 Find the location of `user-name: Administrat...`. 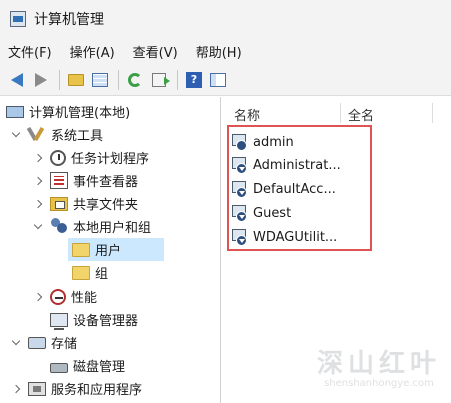

user-name: Administrat... is located at coordinates (297, 165).